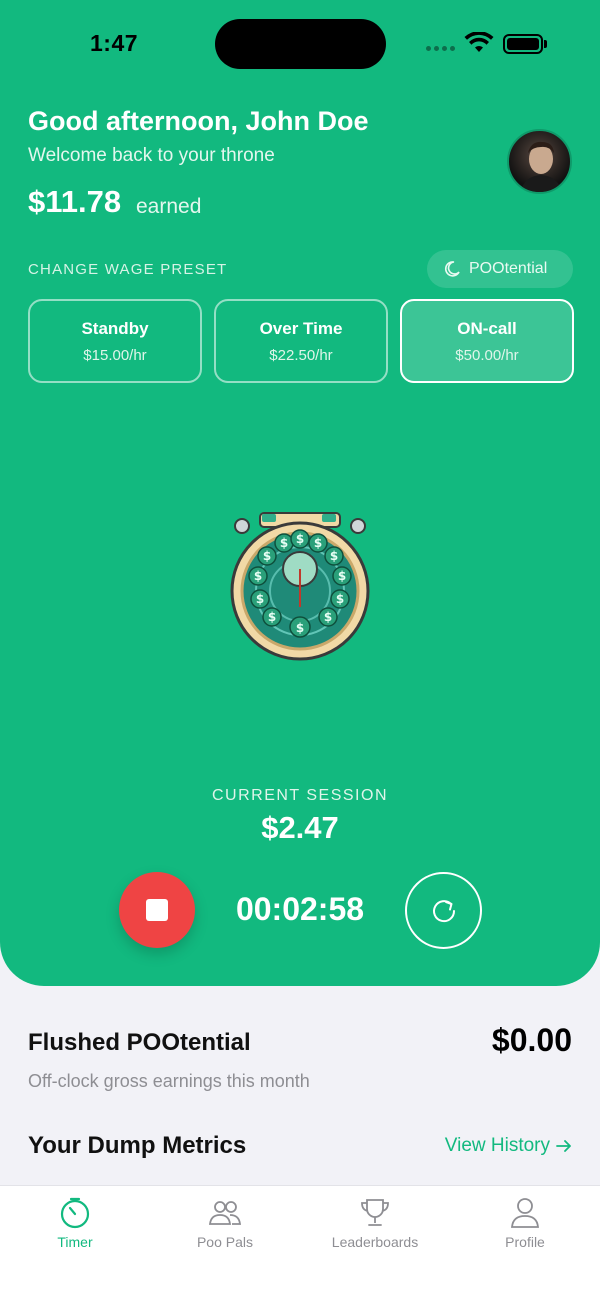 This screenshot has width=600, height=1298. What do you see at coordinates (115, 355) in the screenshot?
I see `preset-rate: $15.00/hr` at bounding box center [115, 355].